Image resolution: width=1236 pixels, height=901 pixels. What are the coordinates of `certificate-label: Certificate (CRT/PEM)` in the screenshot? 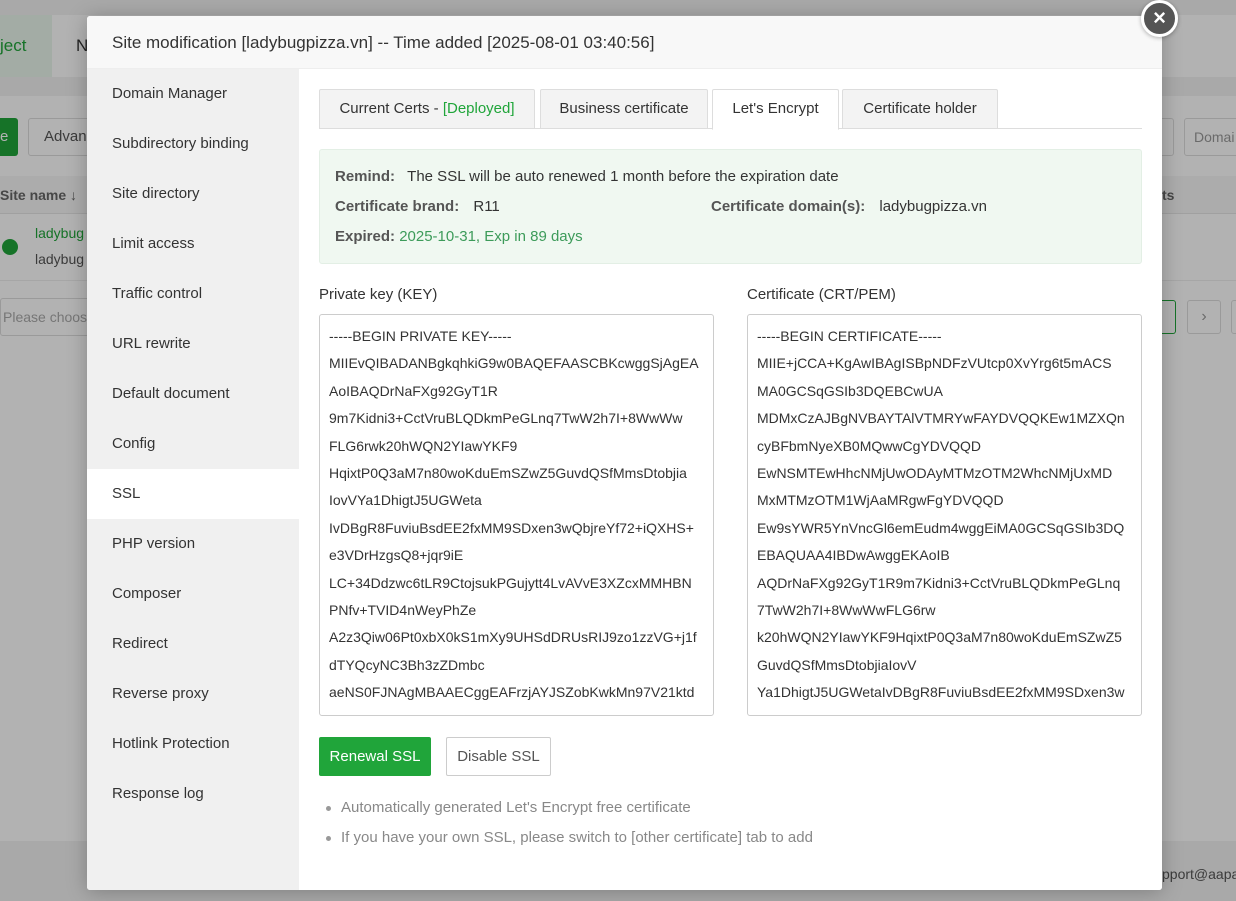 It's located at (821, 294).